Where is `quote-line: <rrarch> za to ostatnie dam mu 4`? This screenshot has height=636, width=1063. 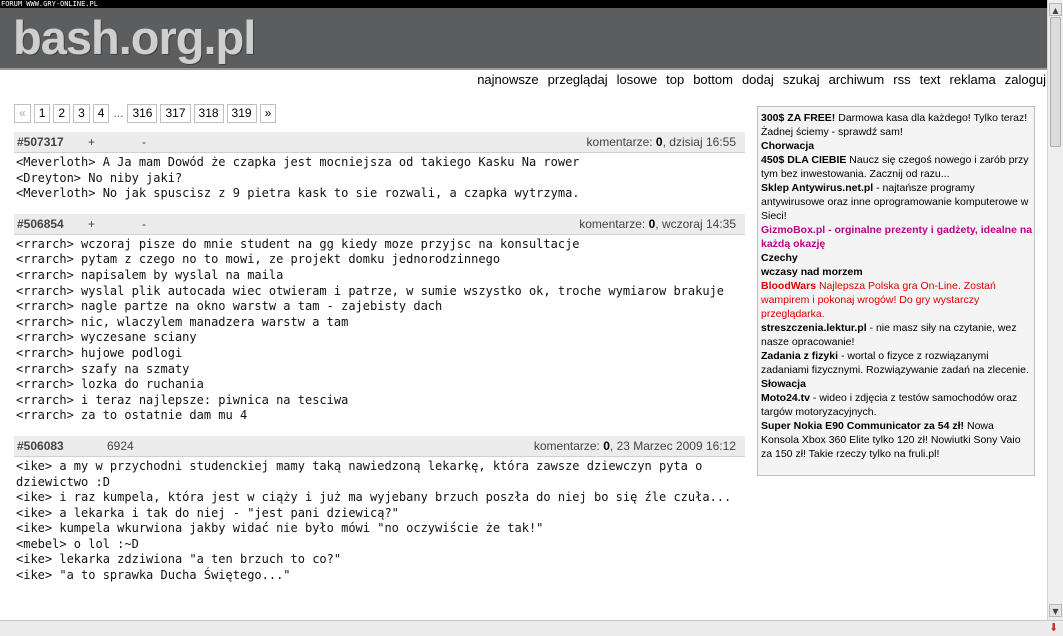 quote-line: <rrarch> za to ostatnie dam mu 4 is located at coordinates (132, 415).